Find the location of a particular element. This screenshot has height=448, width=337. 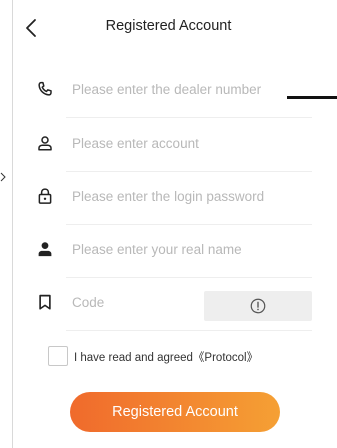

real-name-input is located at coordinates (182, 249).